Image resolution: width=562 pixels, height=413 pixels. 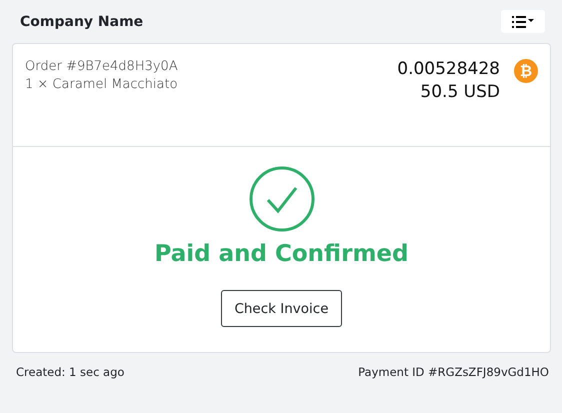 I want to click on list-icon, so click(x=523, y=22).